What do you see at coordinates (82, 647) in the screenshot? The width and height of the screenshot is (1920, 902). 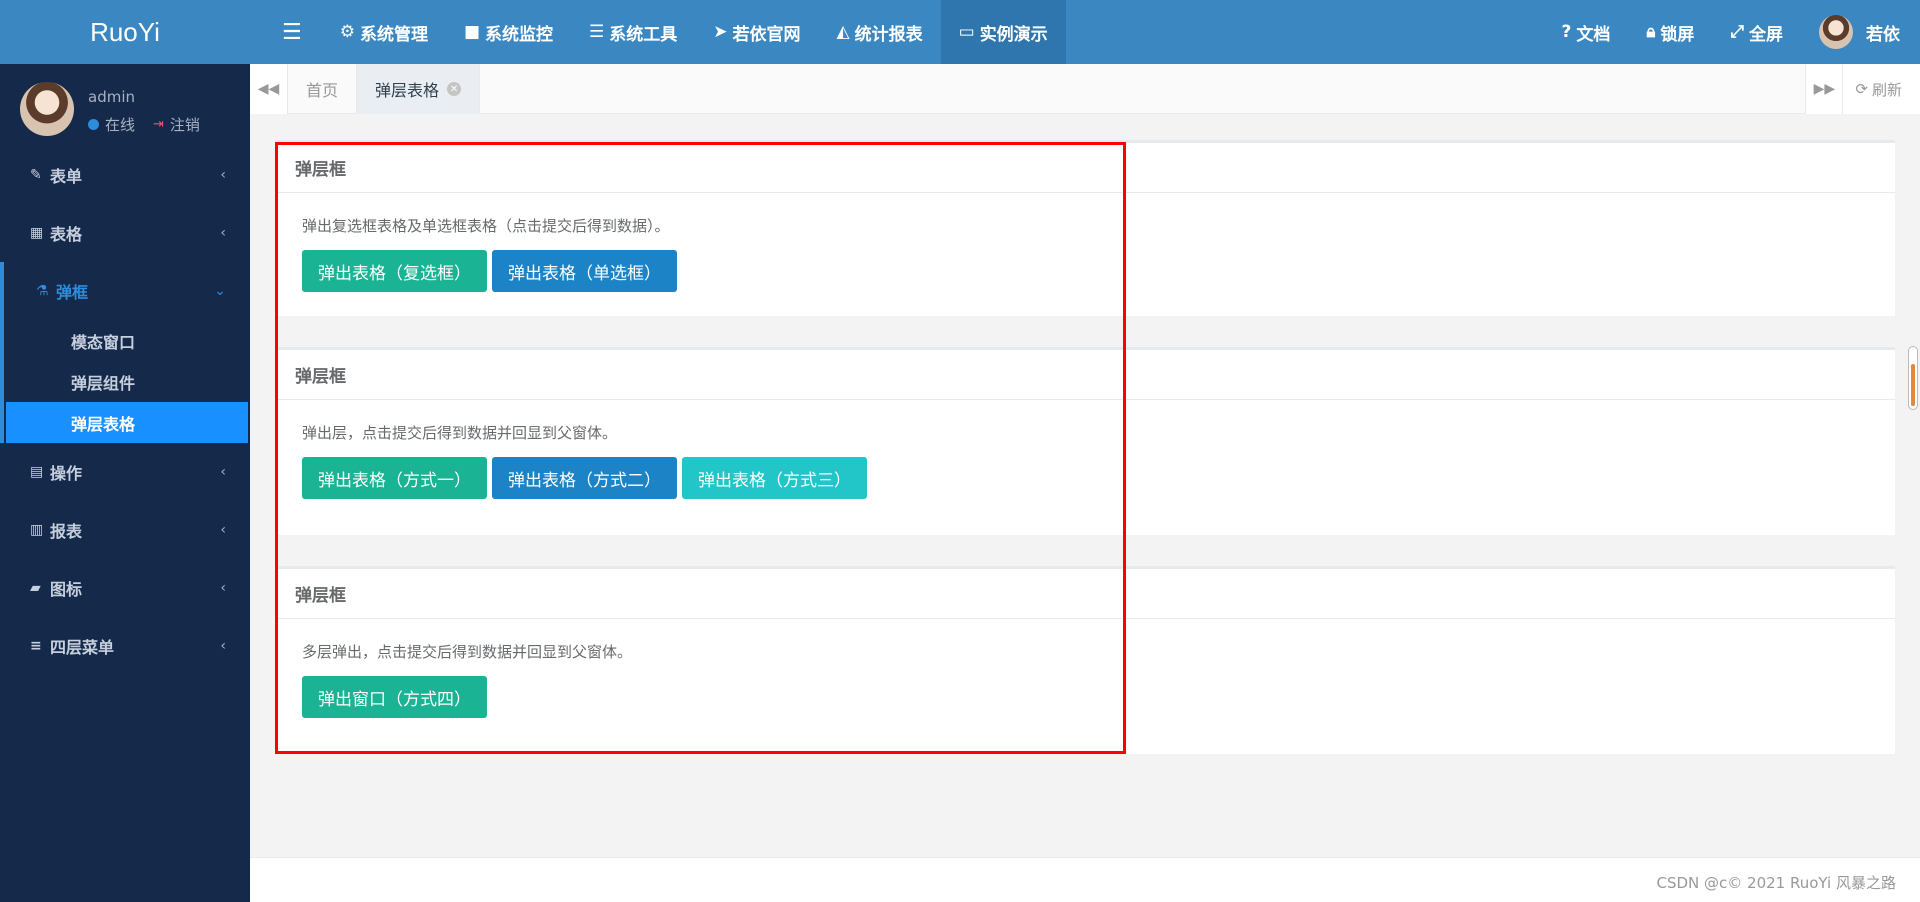 I see `sidebar-item-label: 四层菜单` at bounding box center [82, 647].